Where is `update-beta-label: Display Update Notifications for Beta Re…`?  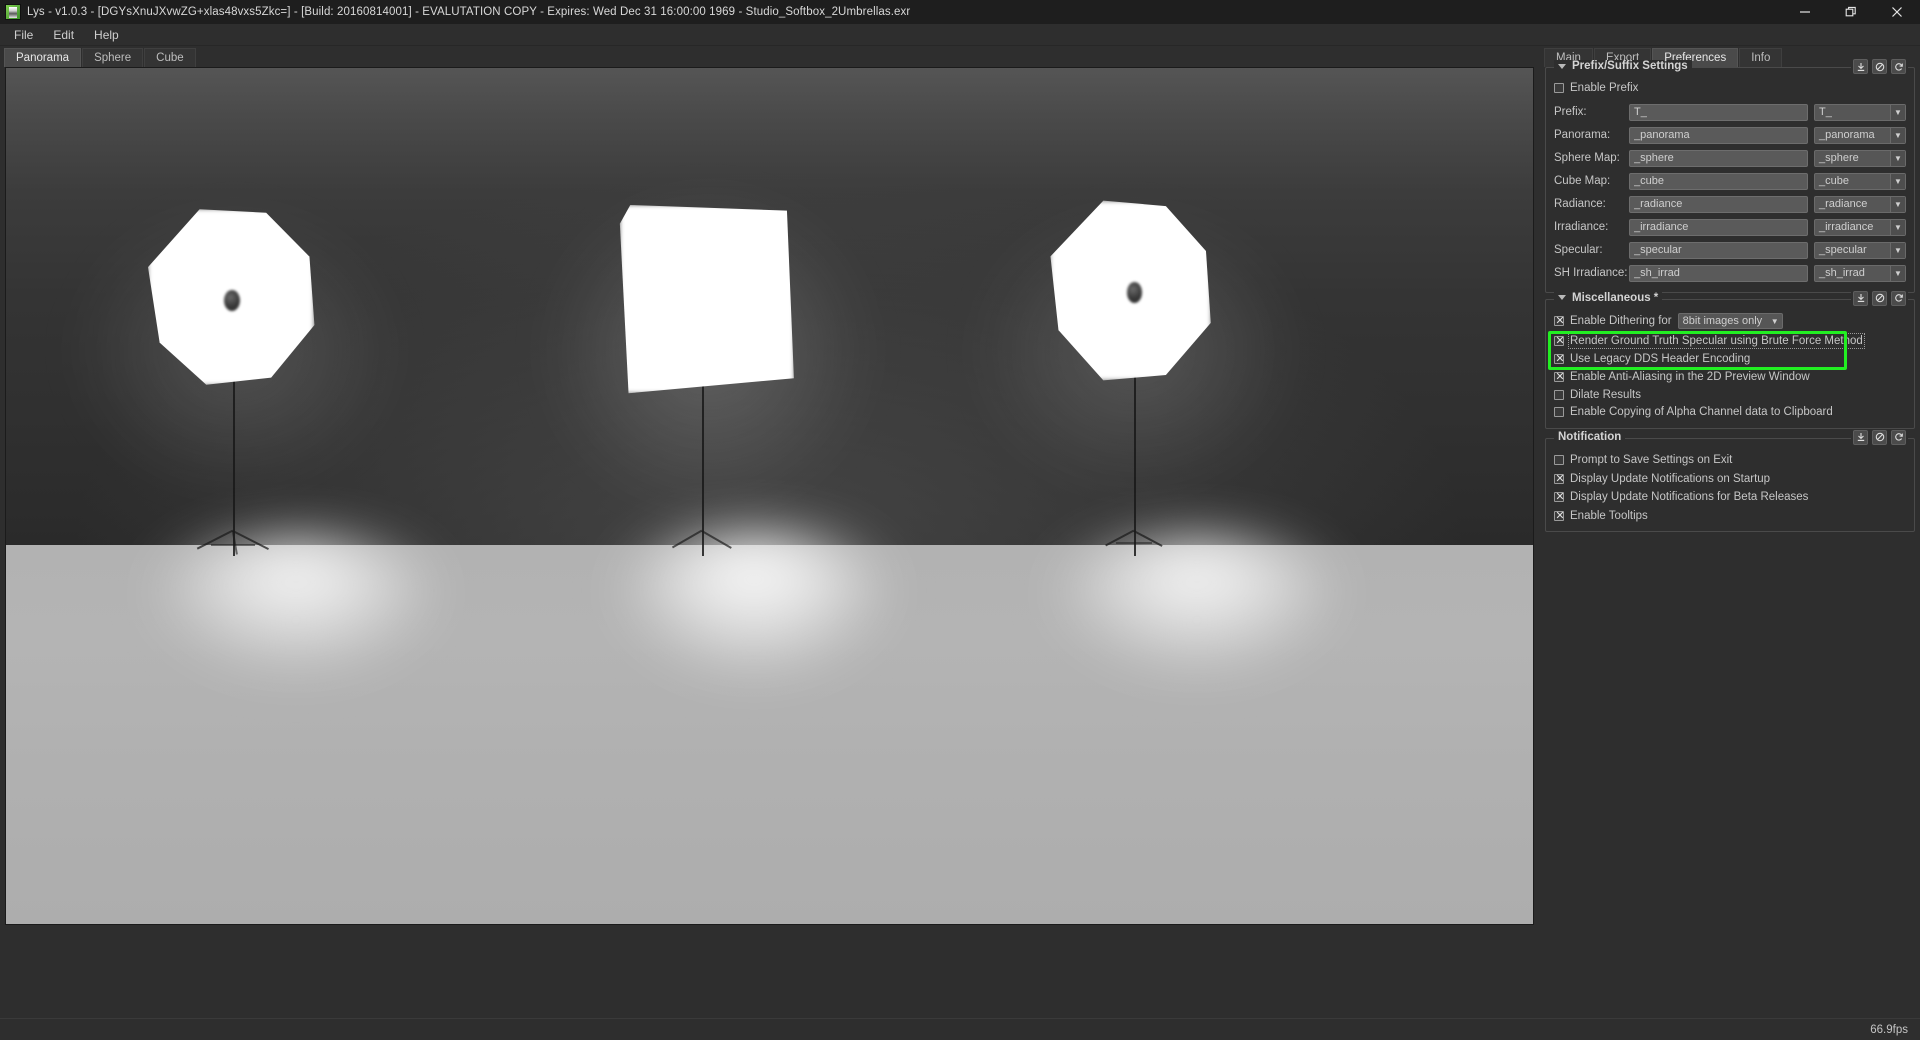 update-beta-label: Display Update Notifications for Beta Re… is located at coordinates (1689, 497).